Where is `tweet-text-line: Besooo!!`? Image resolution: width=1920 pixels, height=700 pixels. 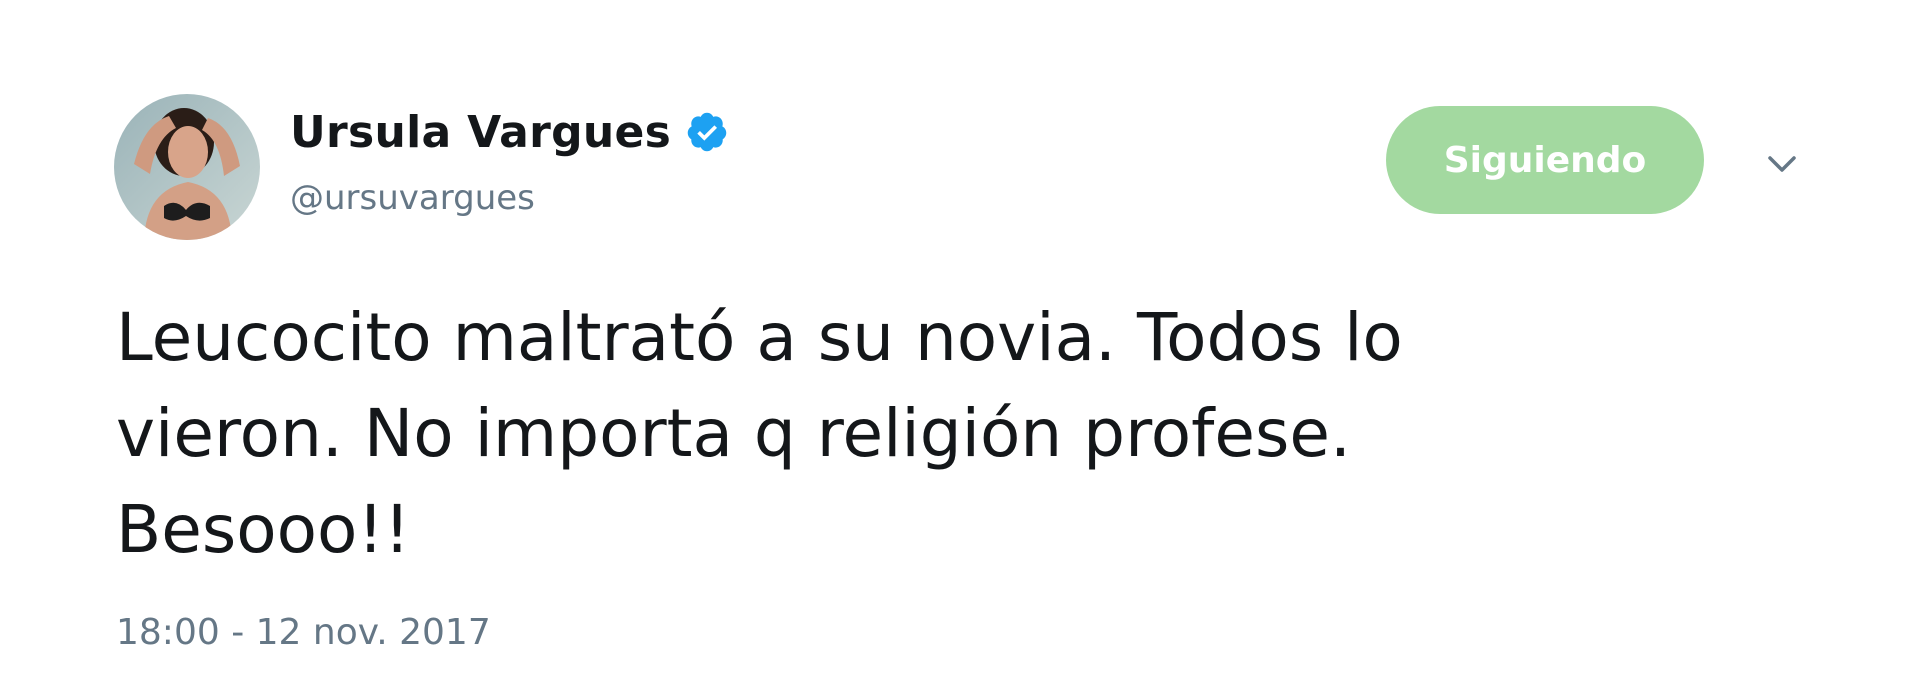 tweet-text-line: Besooo!! is located at coordinates (263, 529).